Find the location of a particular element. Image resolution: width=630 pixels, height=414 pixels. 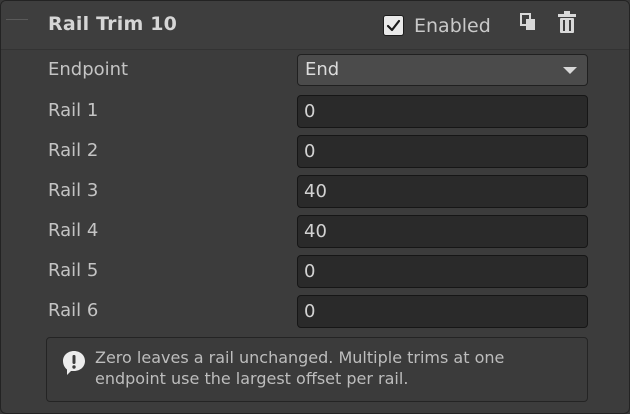

info-speech-bubble-icon is located at coordinates (74, 363).